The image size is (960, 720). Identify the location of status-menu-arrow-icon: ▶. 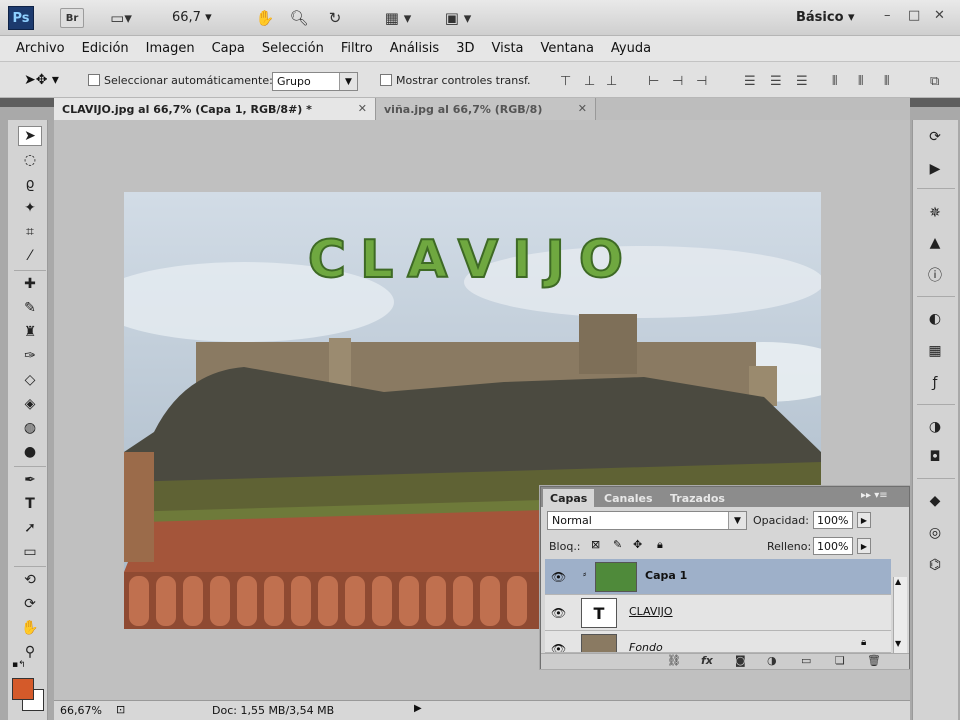
(418, 708).